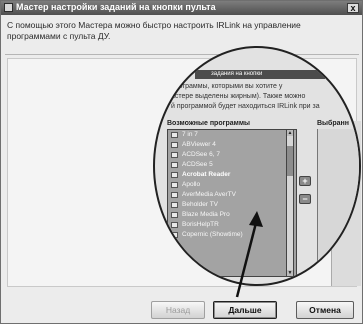 This screenshot has width=363, height=324. What do you see at coordinates (249, 254) in the screenshot?
I see `pointer-arrow-icon` at bounding box center [249, 254].